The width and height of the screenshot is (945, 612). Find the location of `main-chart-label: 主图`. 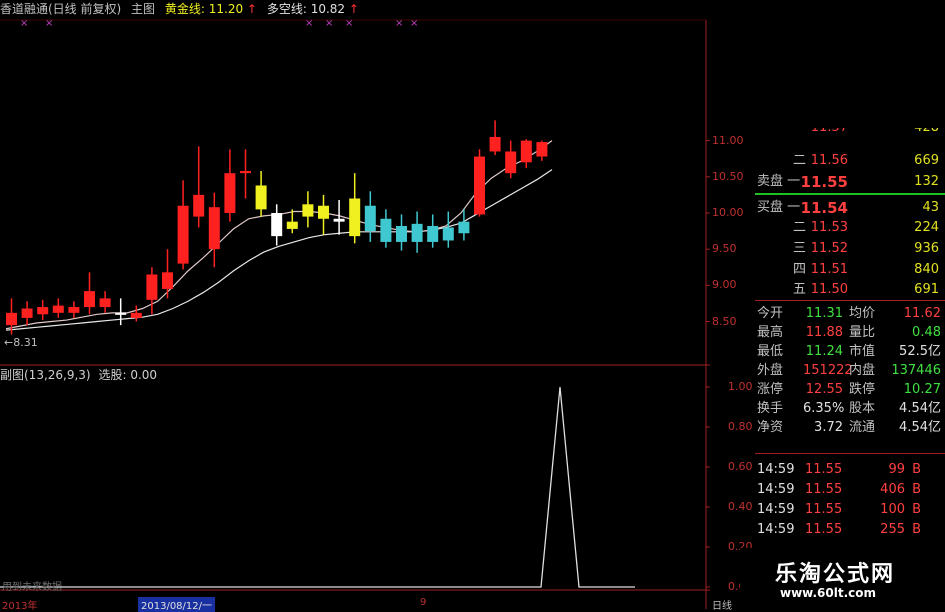

main-chart-label: 主图 is located at coordinates (143, 9).